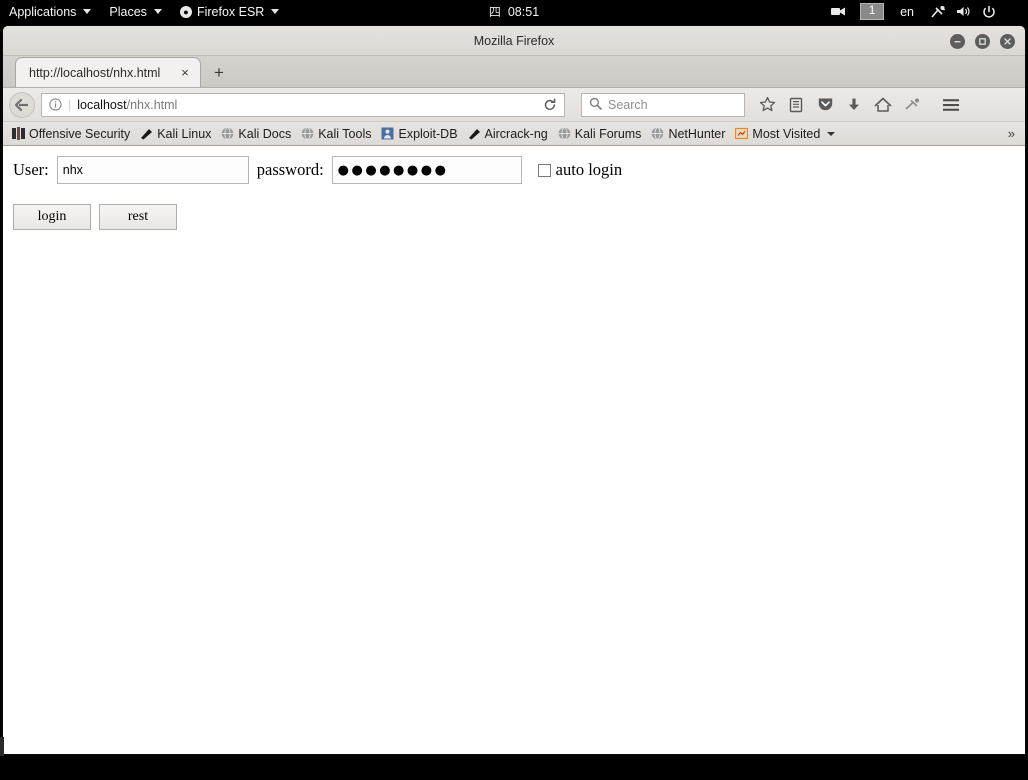  Describe the element at coordinates (514, 72) in the screenshot. I see `tab-strip: http://localhost/nhx.html × +` at that location.